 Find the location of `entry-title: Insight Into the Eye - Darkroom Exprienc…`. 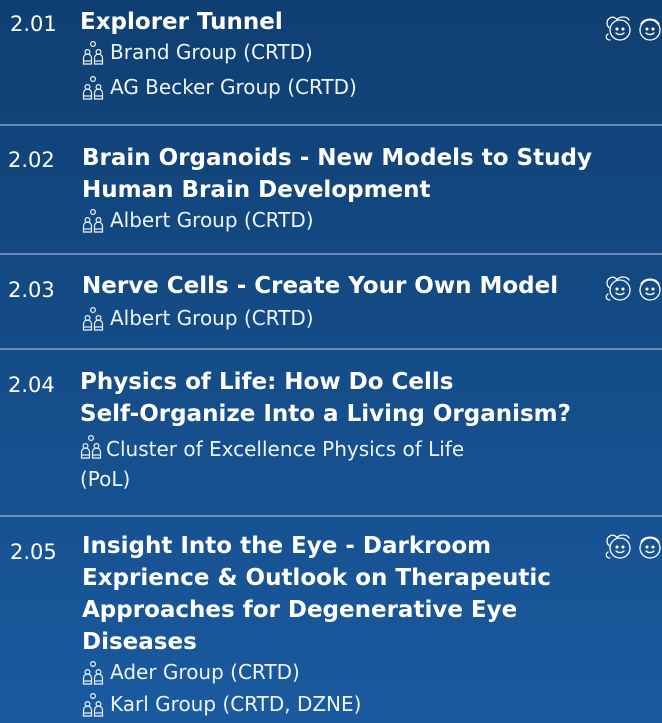

entry-title: Insight Into the Eye - Darkroom Exprienc… is located at coordinates (316, 594).